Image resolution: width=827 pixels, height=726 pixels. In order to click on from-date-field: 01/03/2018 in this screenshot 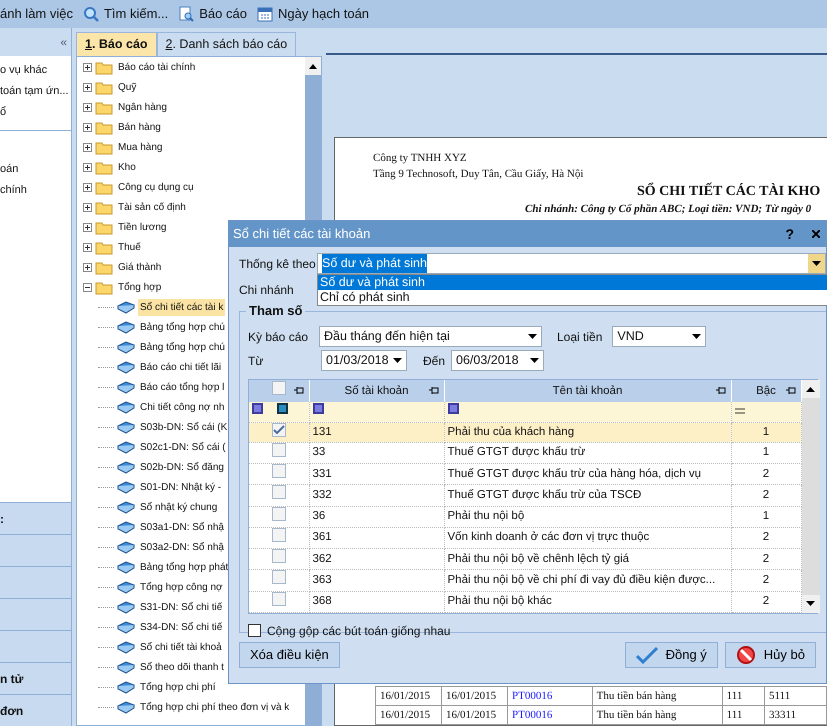, I will do `click(364, 360)`.